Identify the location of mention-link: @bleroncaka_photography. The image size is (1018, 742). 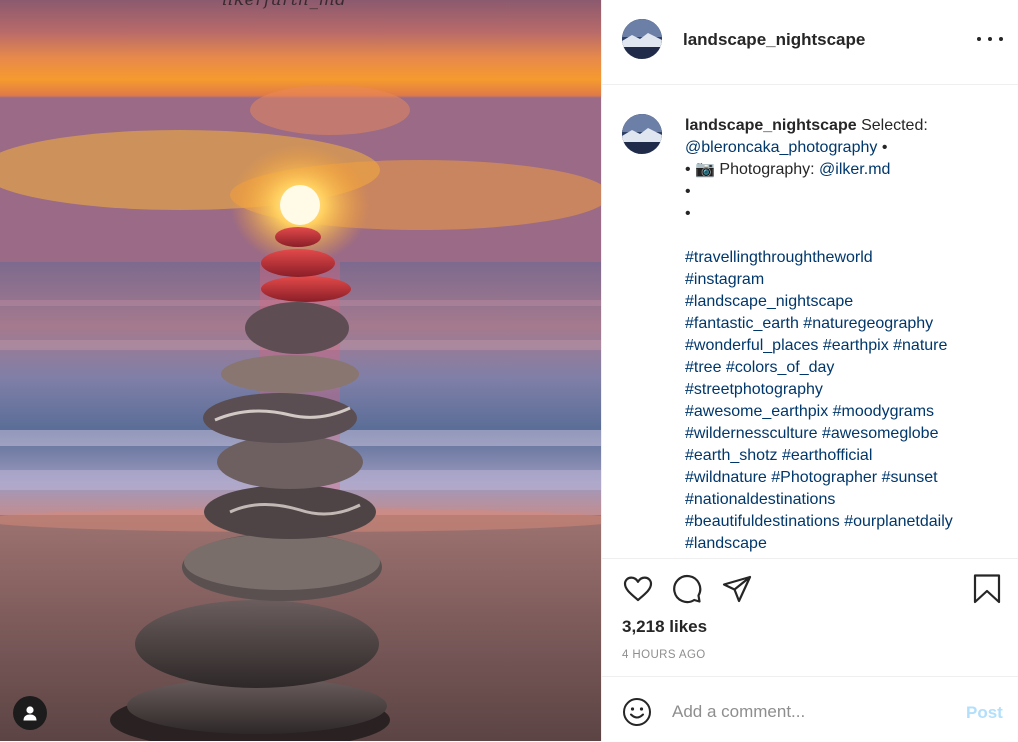
(781, 147).